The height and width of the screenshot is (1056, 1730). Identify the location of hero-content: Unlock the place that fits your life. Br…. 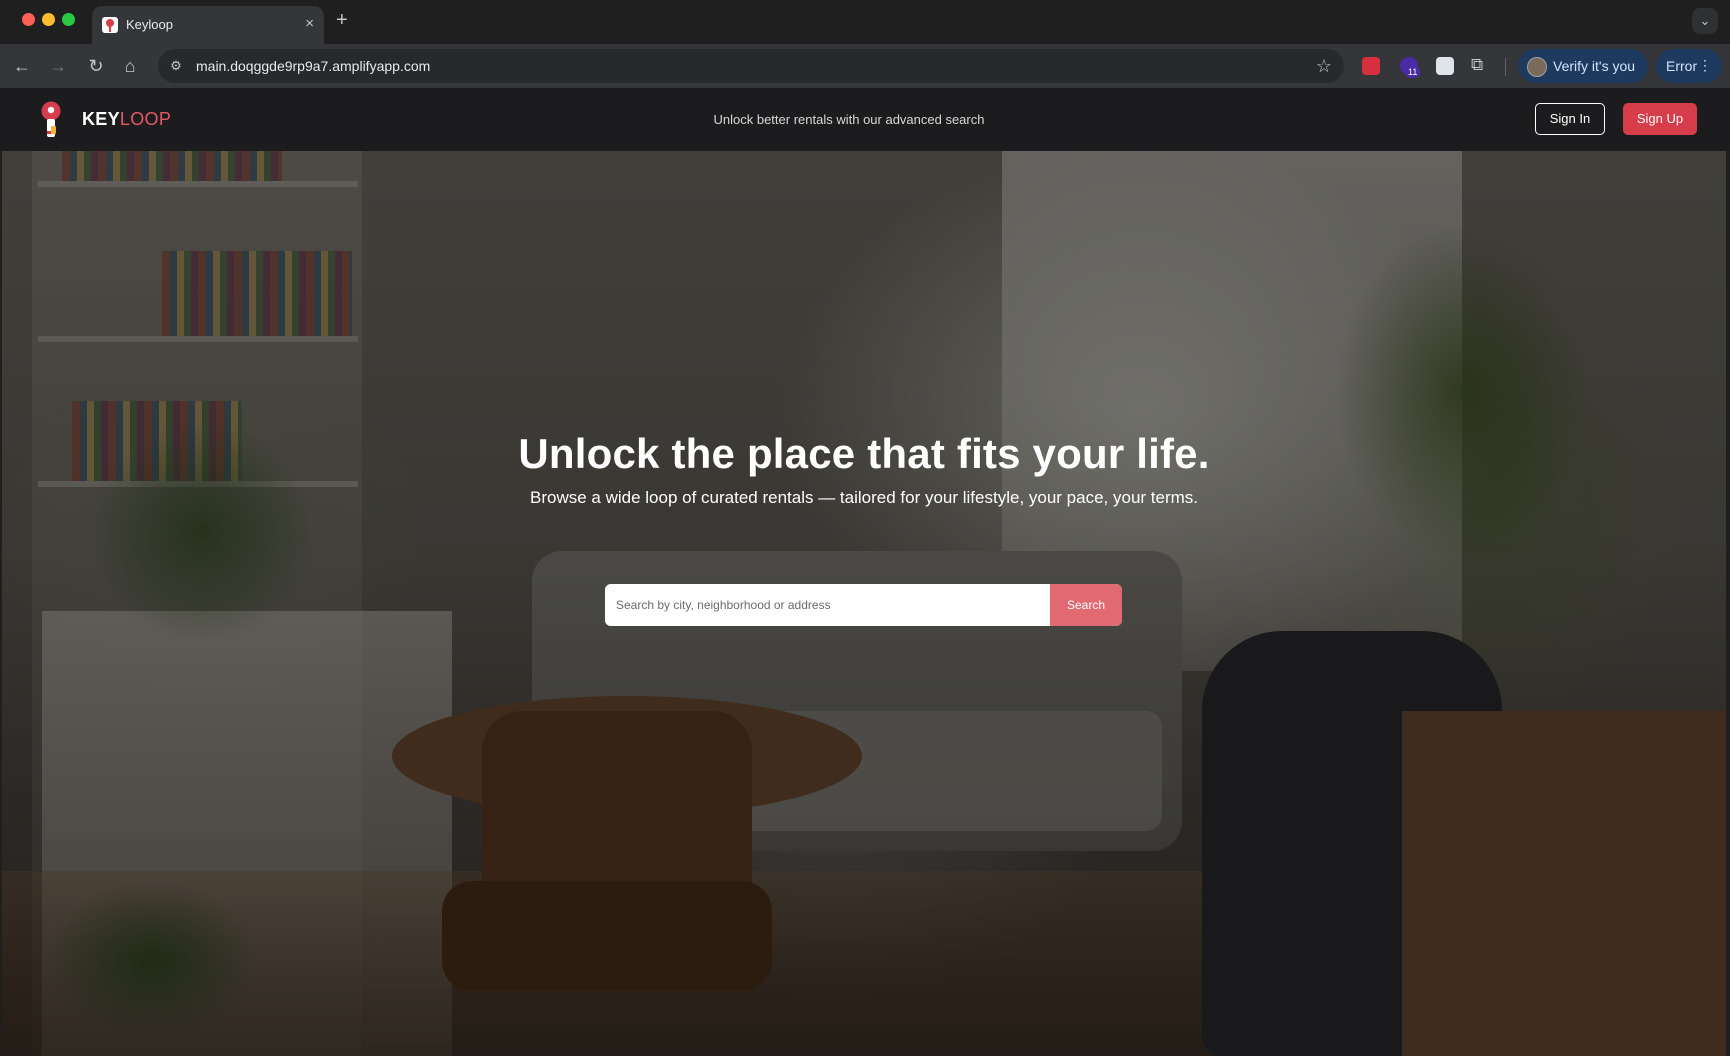
(864, 469).